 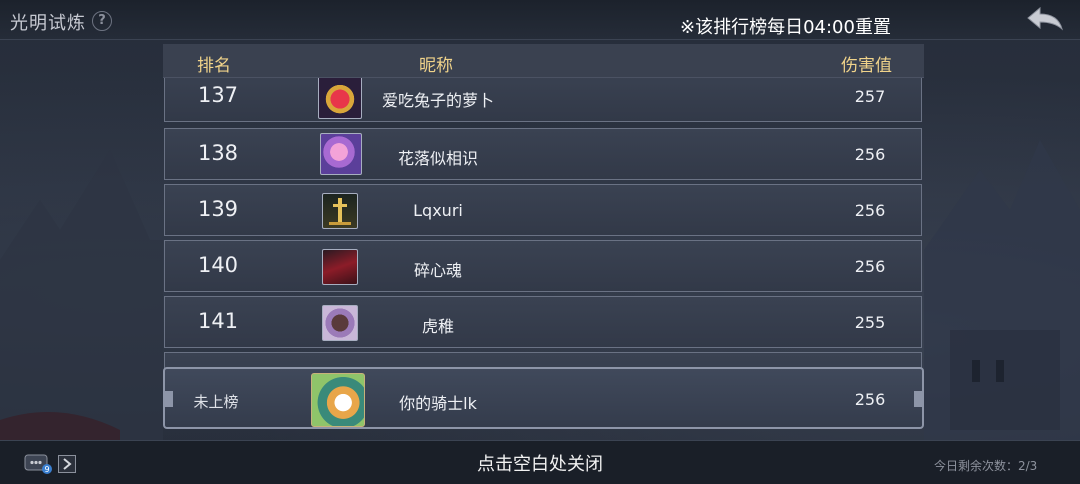 I want to click on close-hint: 点击空白处关闭, so click(x=540, y=463).